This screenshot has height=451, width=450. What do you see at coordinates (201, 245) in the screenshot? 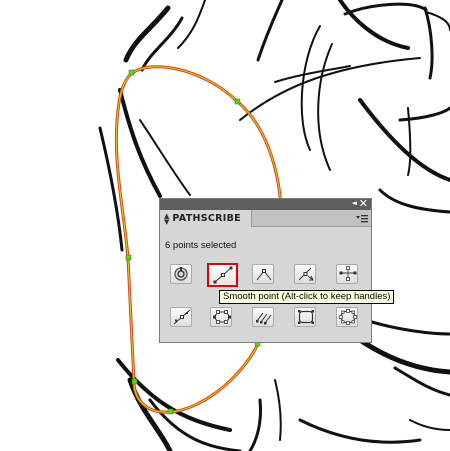
I see `selection-status: 6 points selected` at bounding box center [201, 245].